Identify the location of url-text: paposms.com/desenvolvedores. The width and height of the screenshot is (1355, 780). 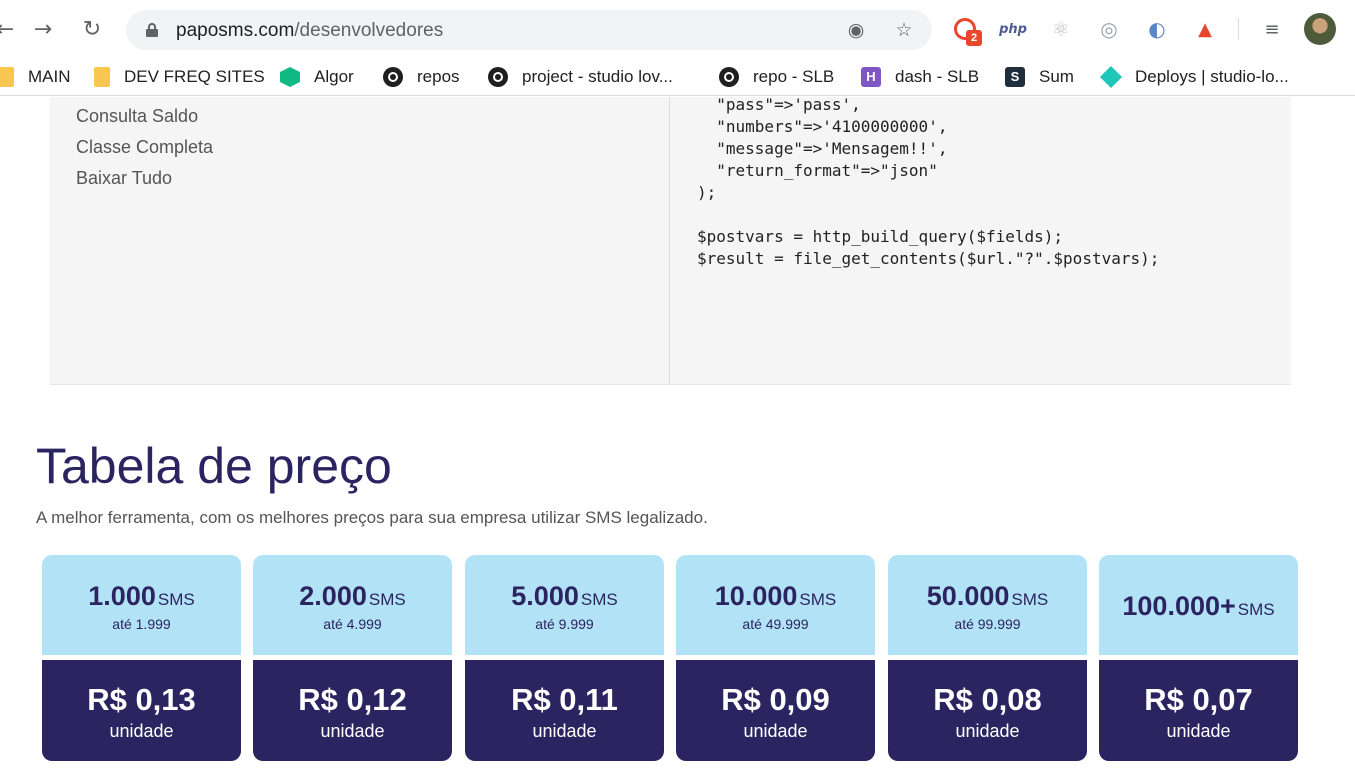
(309, 31).